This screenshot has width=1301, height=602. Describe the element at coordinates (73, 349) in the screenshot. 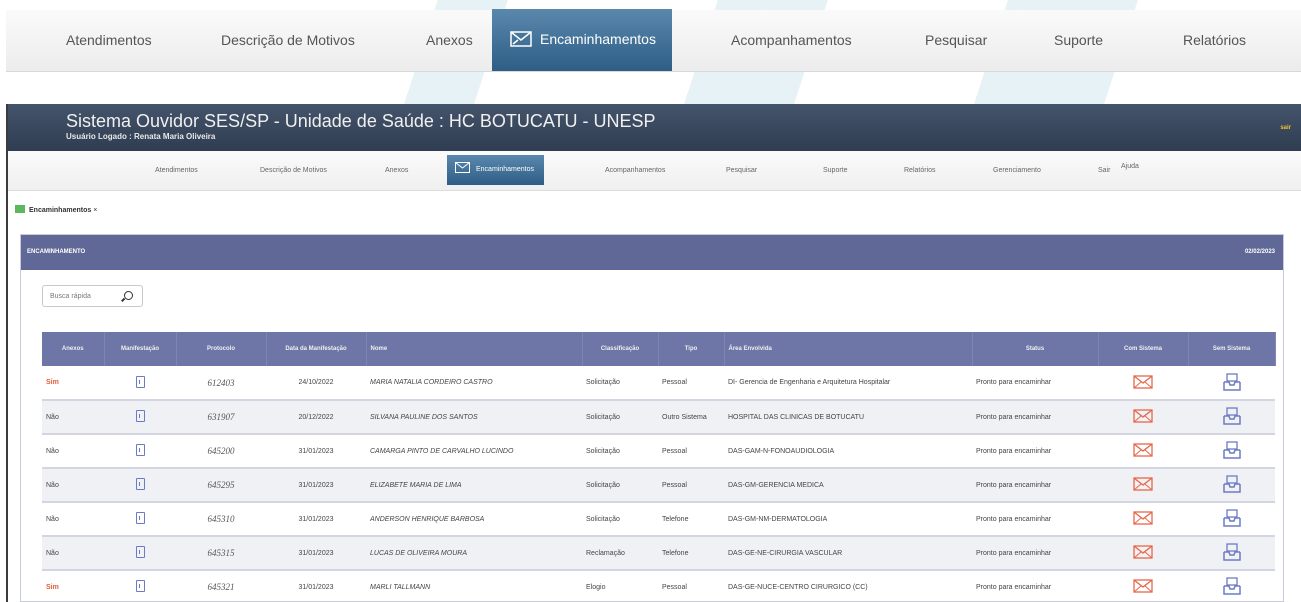

I see `col-anexos: Anexos` at that location.